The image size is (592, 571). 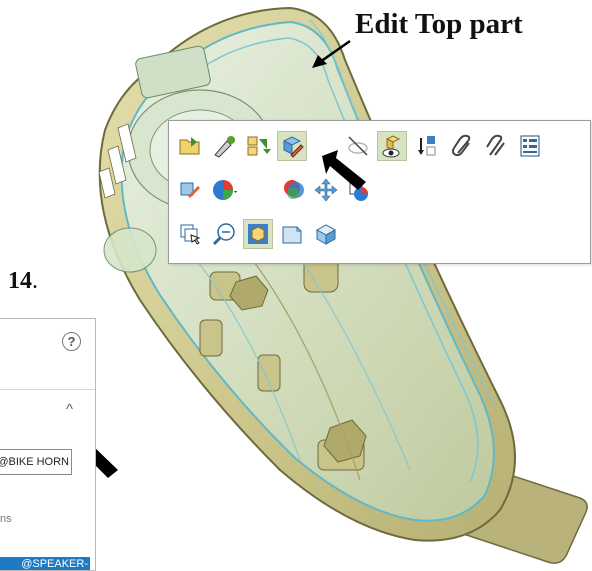 What do you see at coordinates (71, 341) in the screenshot?
I see `help-icon: ?` at bounding box center [71, 341].